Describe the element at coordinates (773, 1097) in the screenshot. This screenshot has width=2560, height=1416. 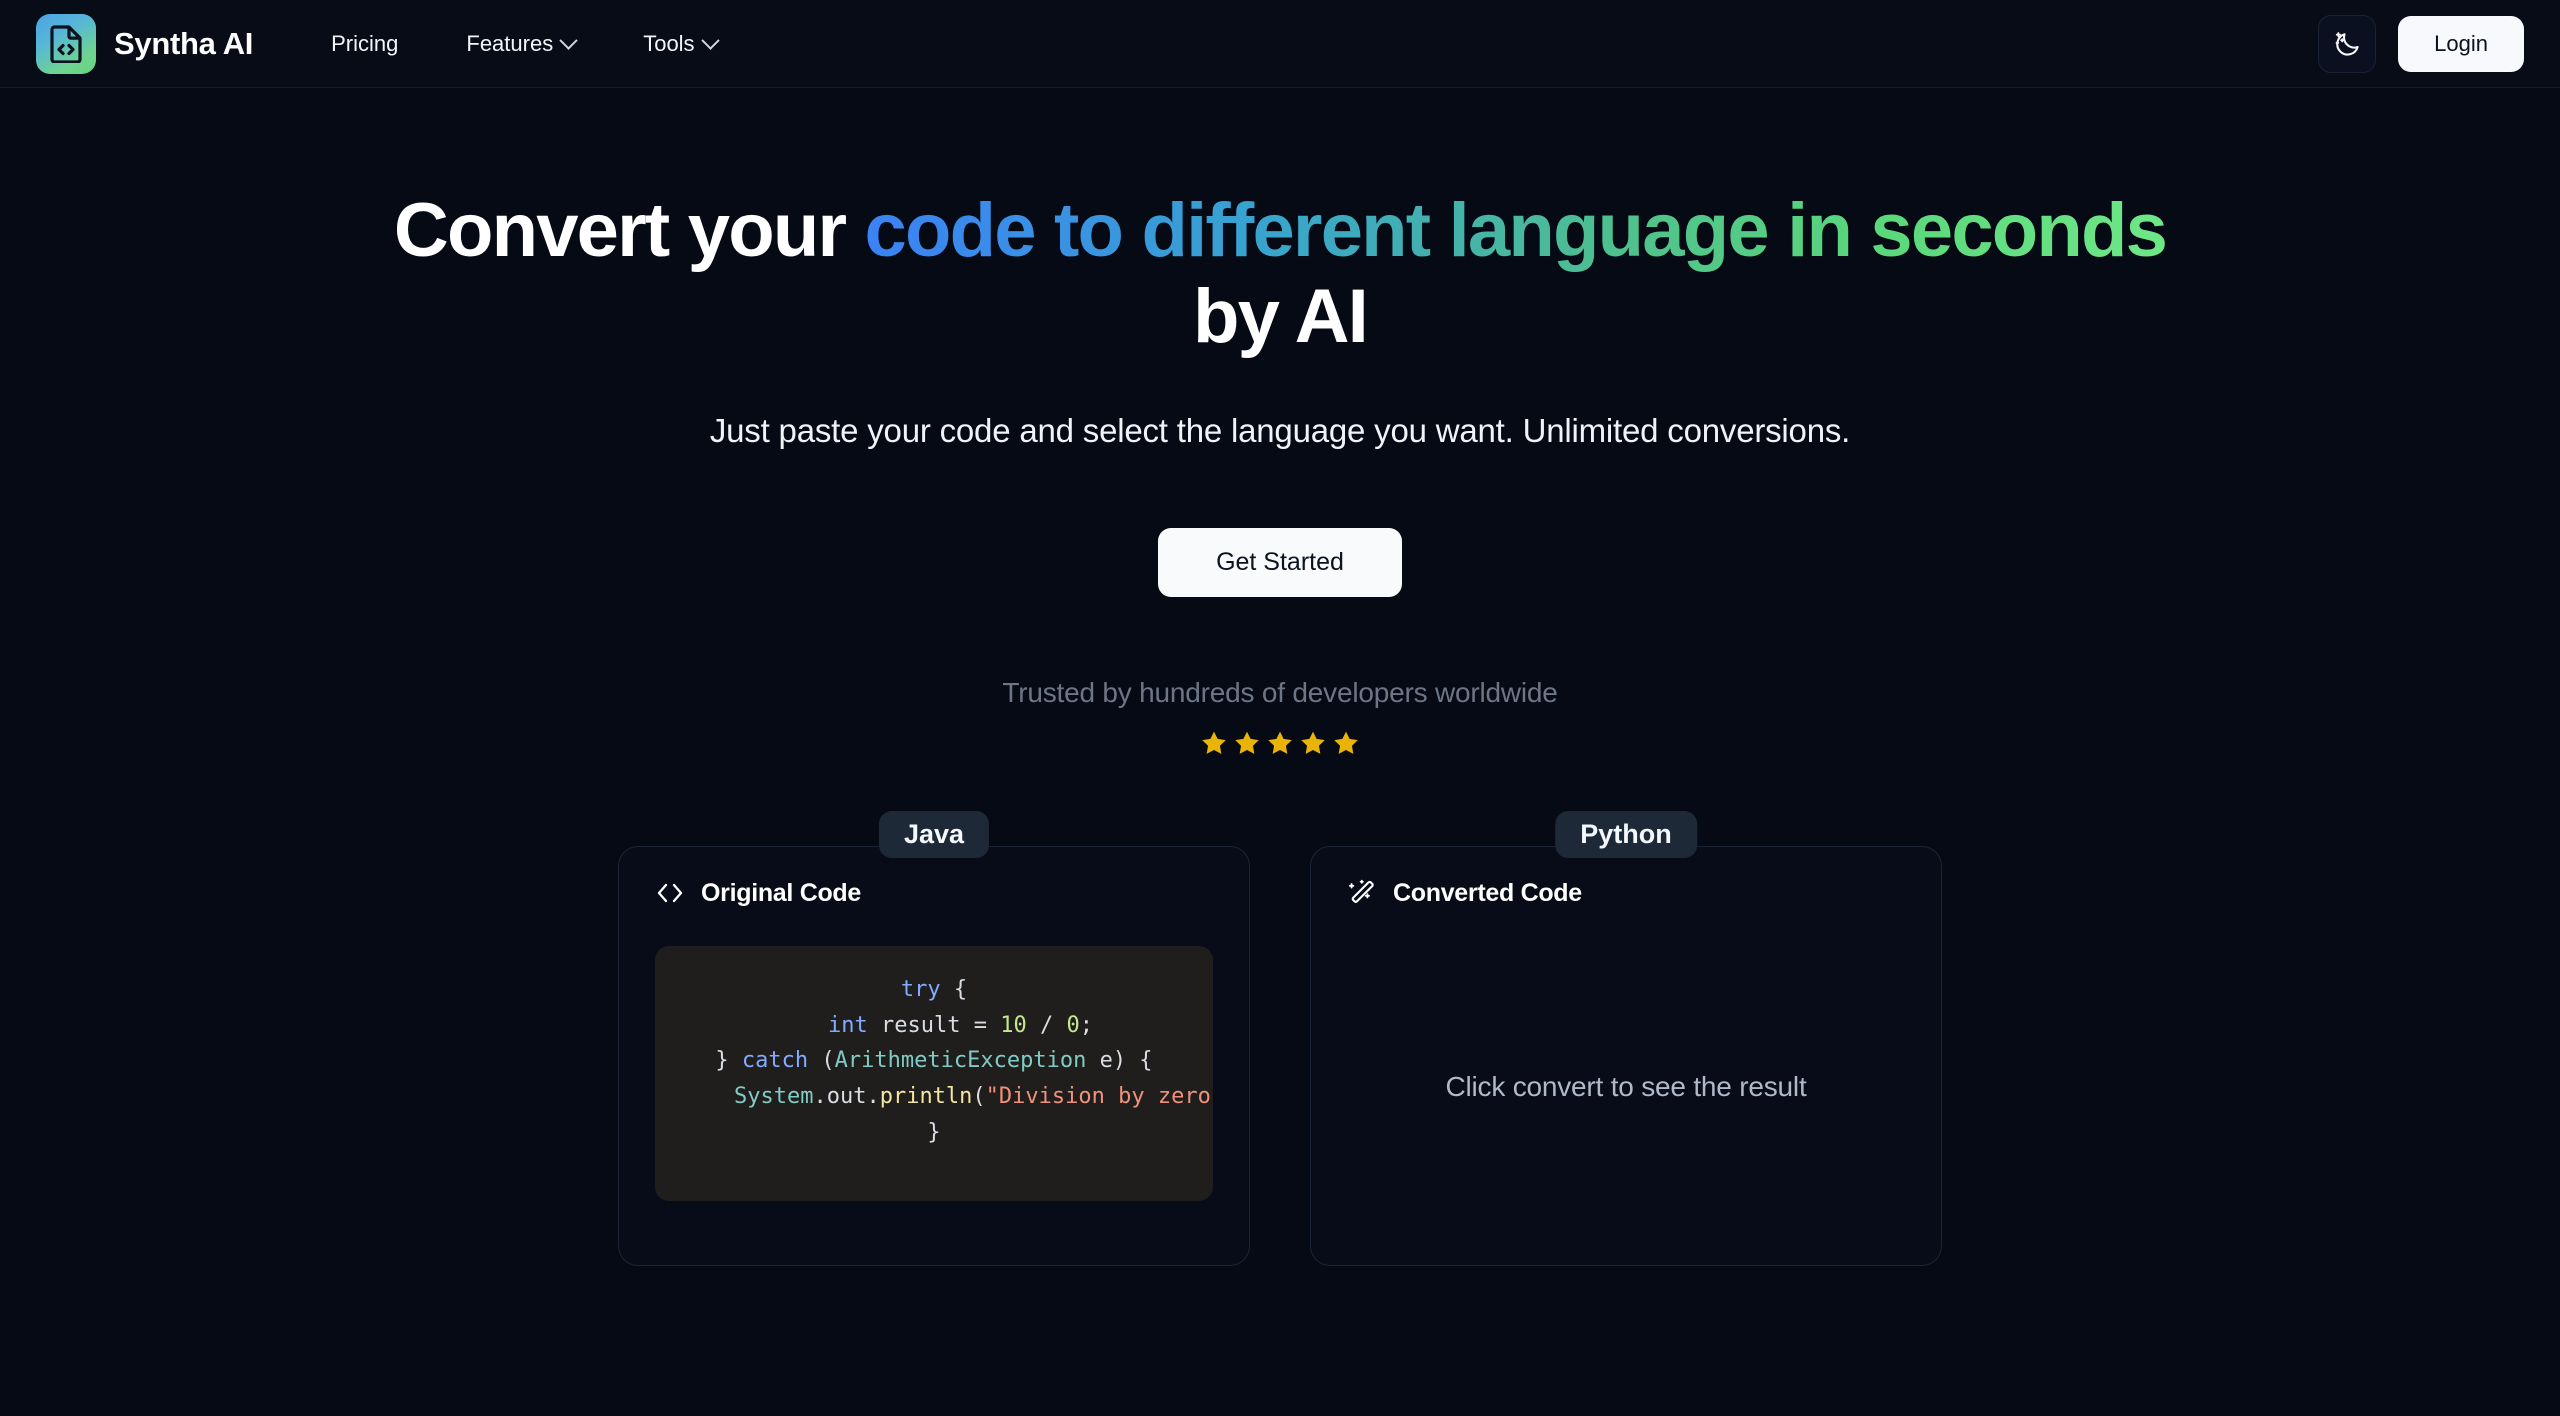
I see `code-token: System` at that location.